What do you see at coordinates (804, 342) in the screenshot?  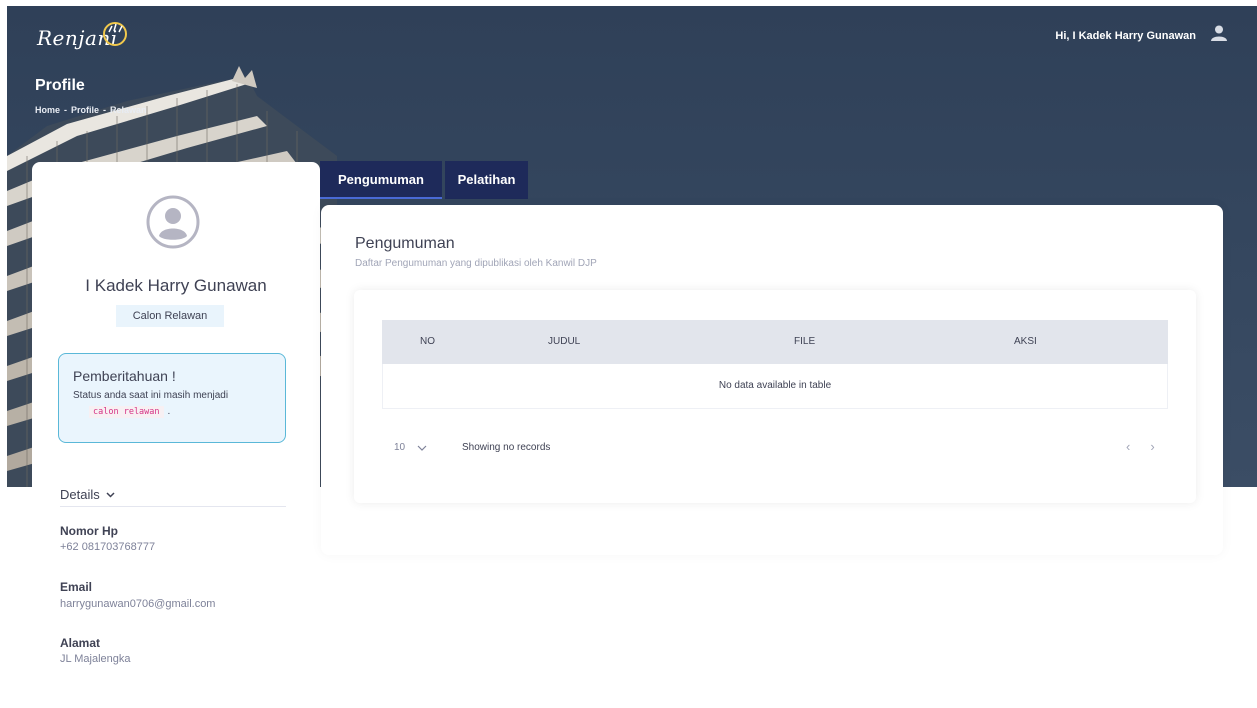 I see `column-header-file: FILE` at bounding box center [804, 342].